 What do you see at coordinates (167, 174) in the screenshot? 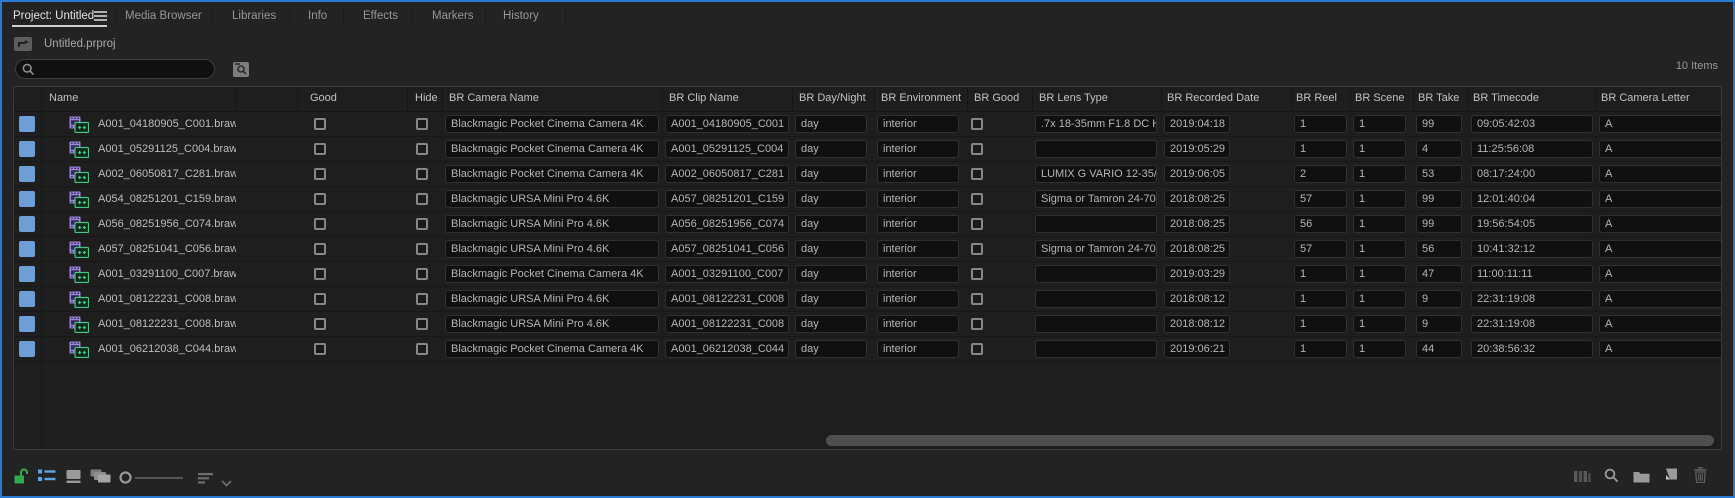
I see `clip-name: A002_06050817_C281.braw` at bounding box center [167, 174].